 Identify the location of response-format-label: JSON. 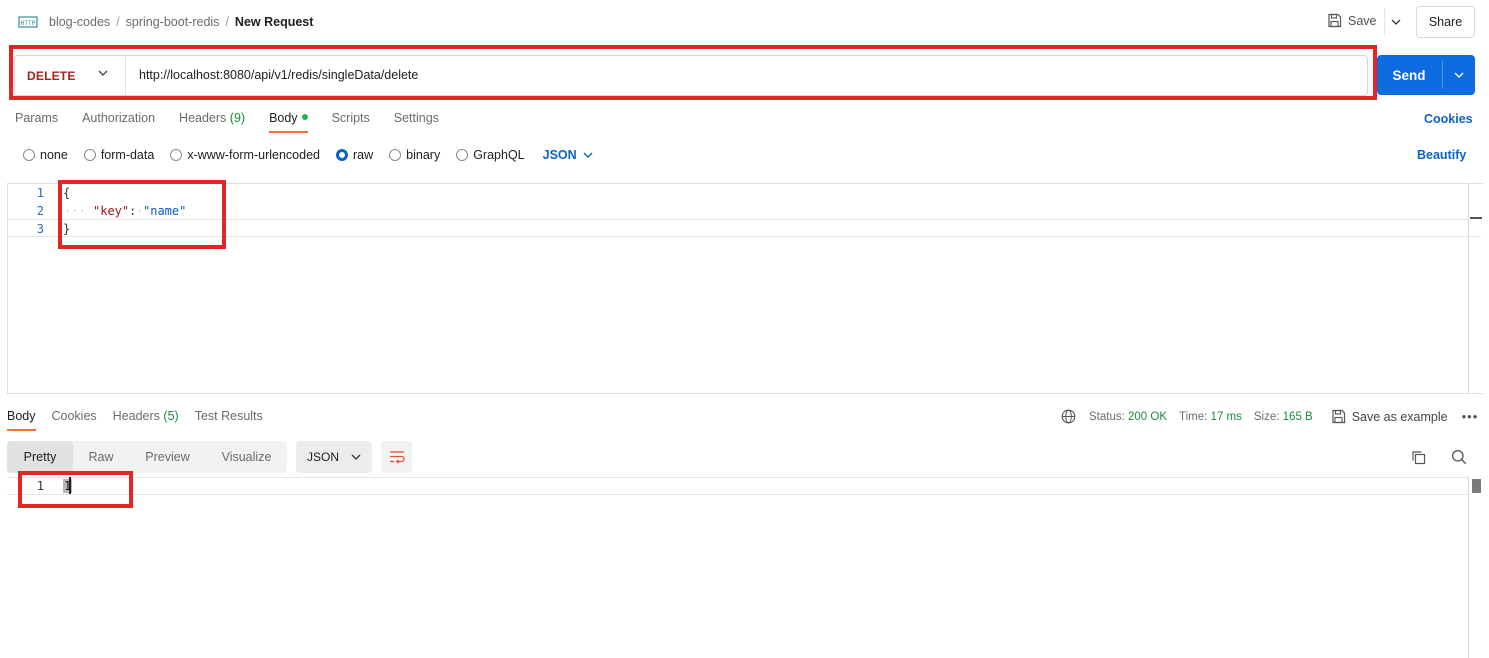
(323, 457).